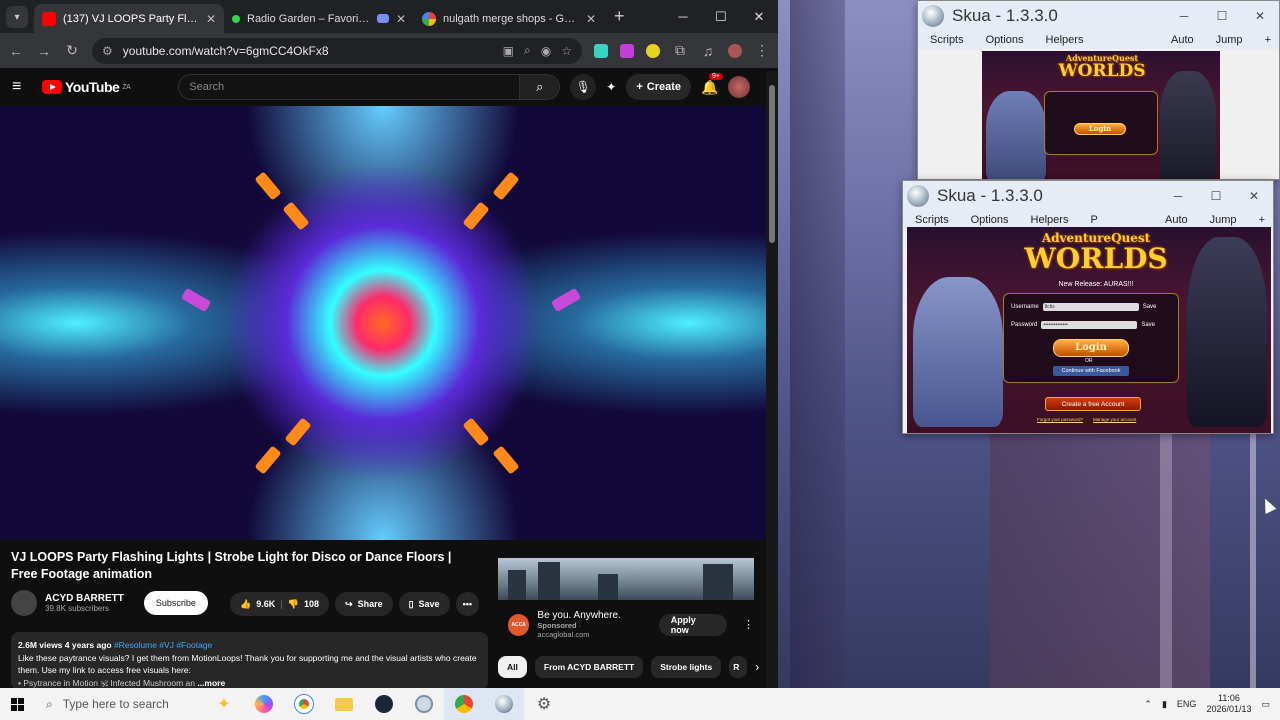  Describe the element at coordinates (686, 667) in the screenshot. I see `chip-strobe-lights: Strobe lights` at that location.